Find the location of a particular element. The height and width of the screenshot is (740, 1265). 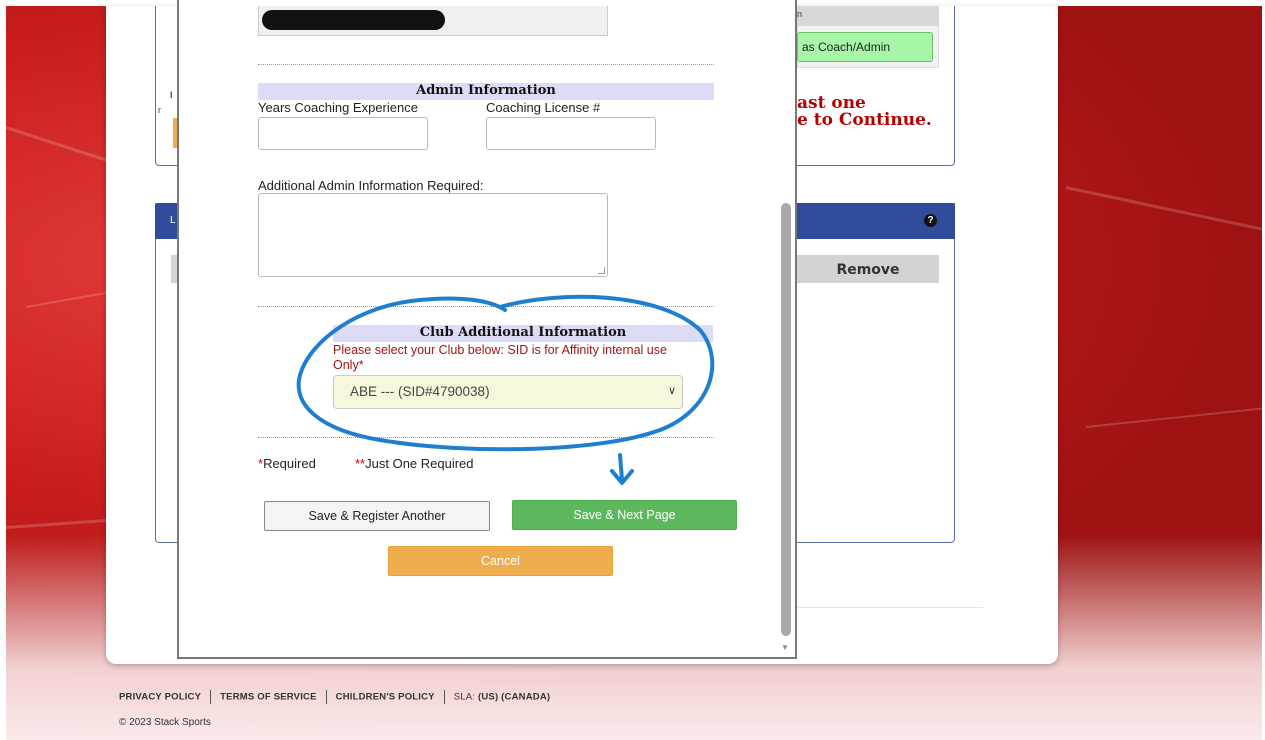

additional-admin-textarea is located at coordinates (433, 235).